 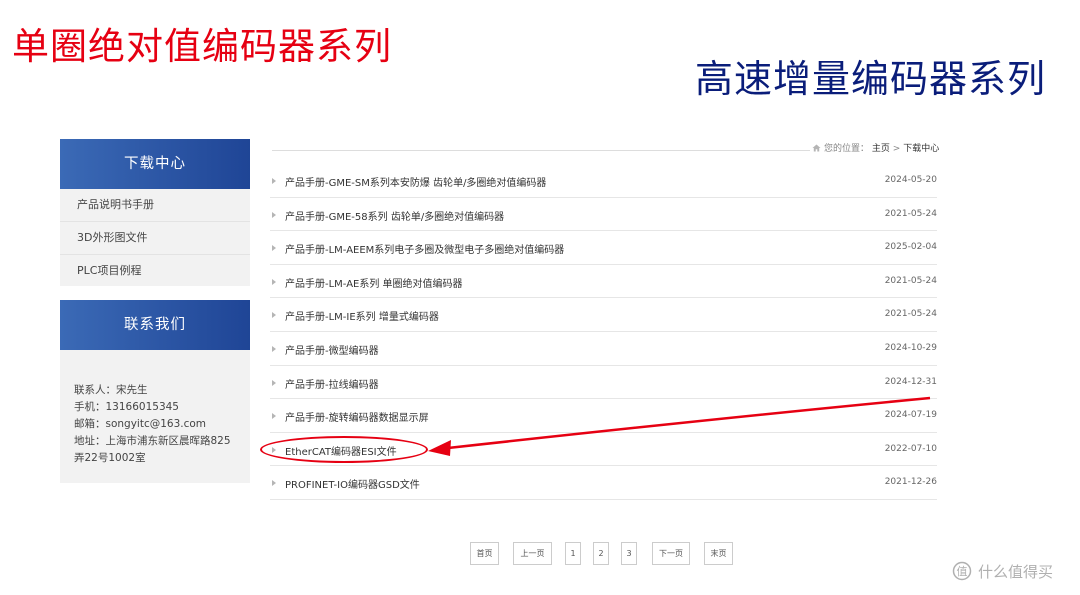 I want to click on file-date: 2022-07-10, so click(x=910, y=448).